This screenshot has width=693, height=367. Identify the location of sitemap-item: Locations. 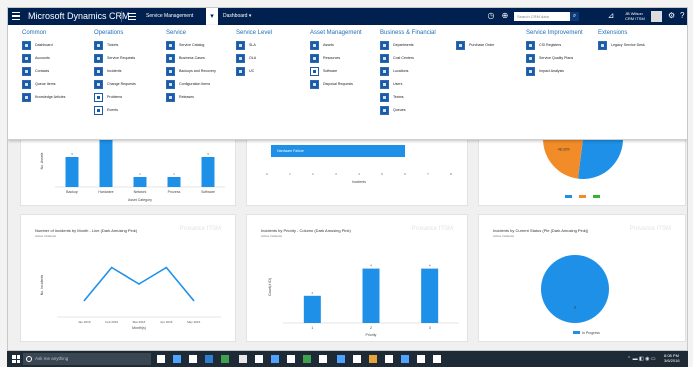
(394, 71).